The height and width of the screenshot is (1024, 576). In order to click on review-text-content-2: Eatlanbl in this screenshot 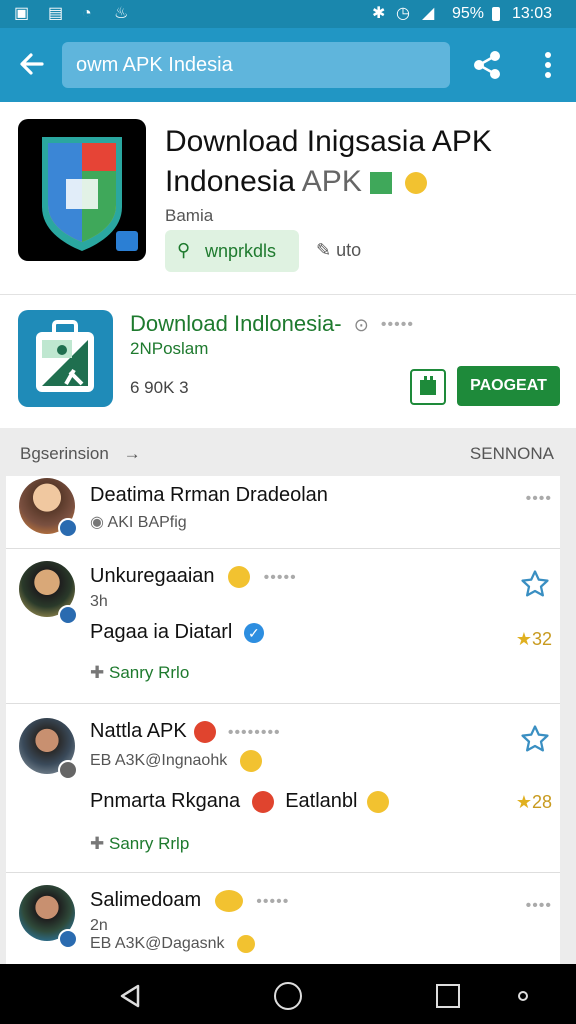, I will do `click(321, 801)`.